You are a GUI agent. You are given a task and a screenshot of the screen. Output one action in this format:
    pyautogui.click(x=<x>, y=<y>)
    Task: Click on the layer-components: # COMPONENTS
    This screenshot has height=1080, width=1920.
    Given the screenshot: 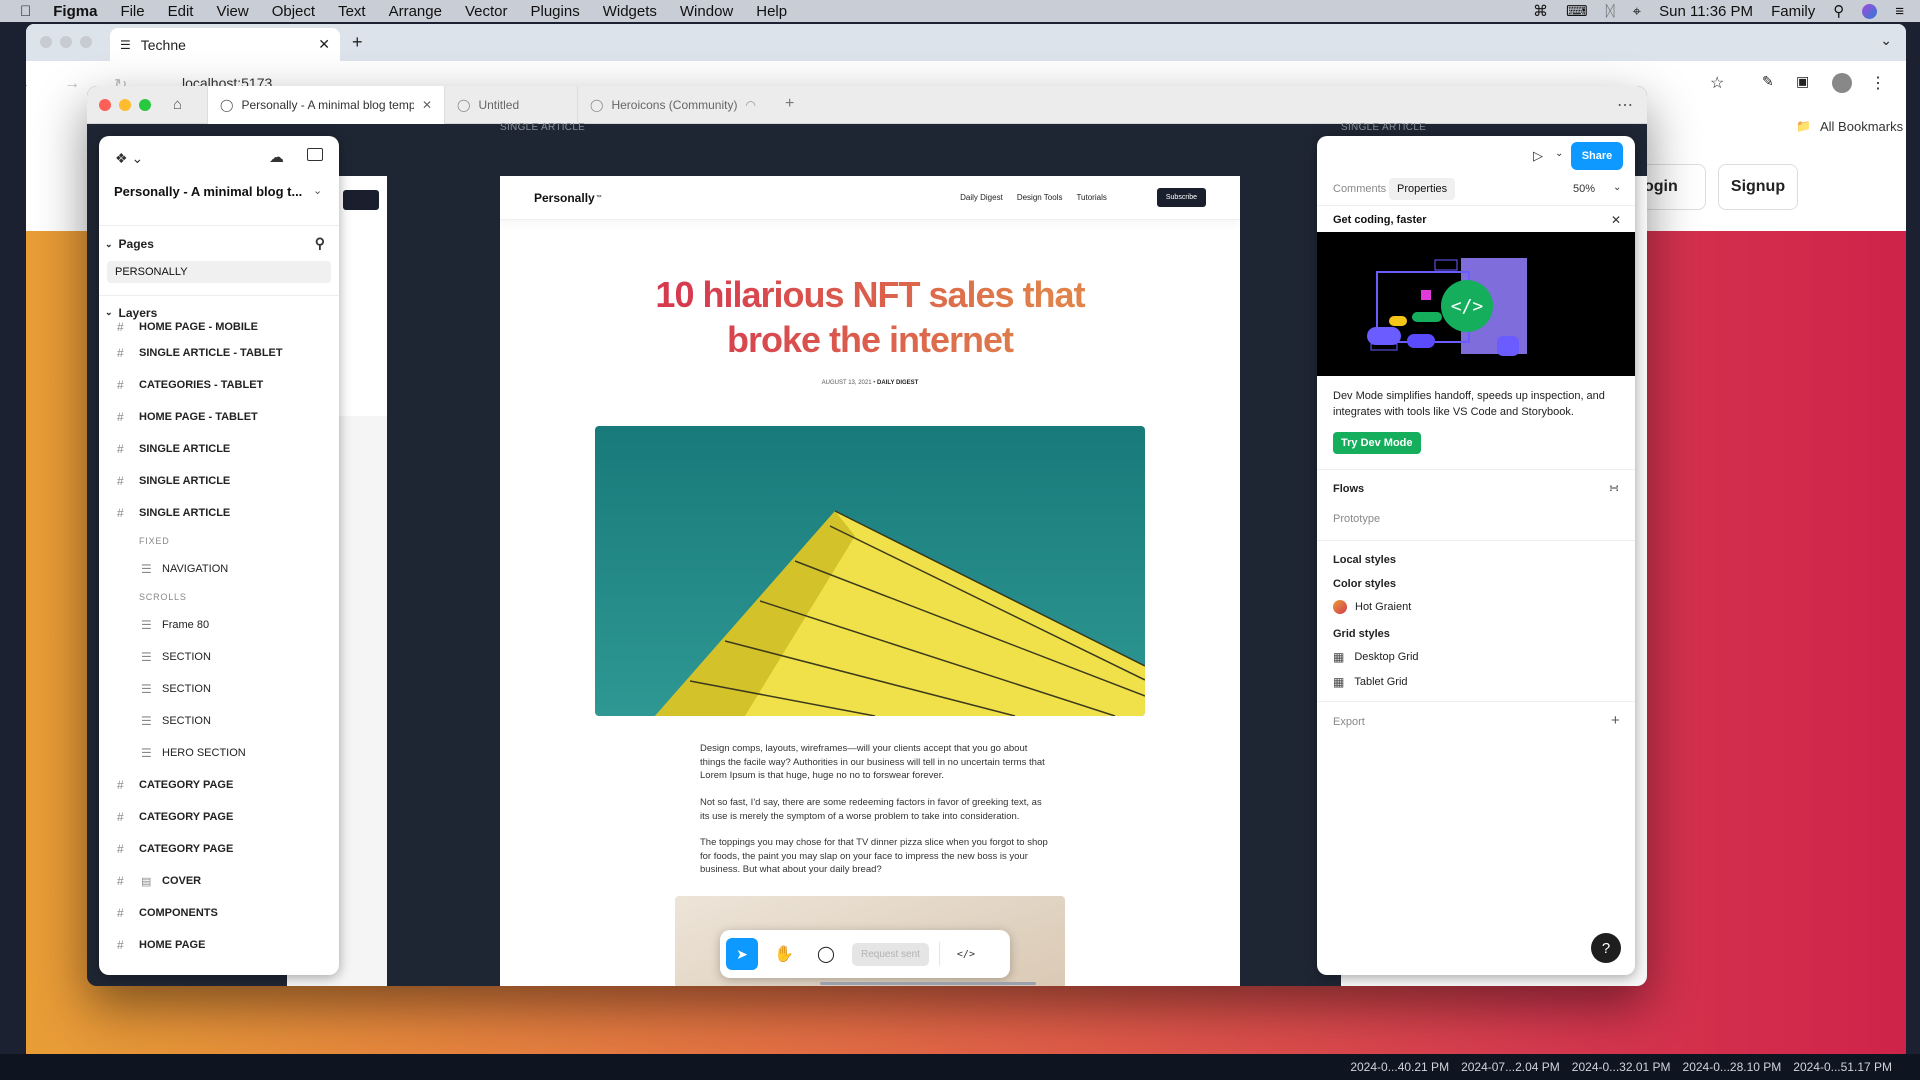 What is the action you would take?
    pyautogui.click(x=219, y=913)
    